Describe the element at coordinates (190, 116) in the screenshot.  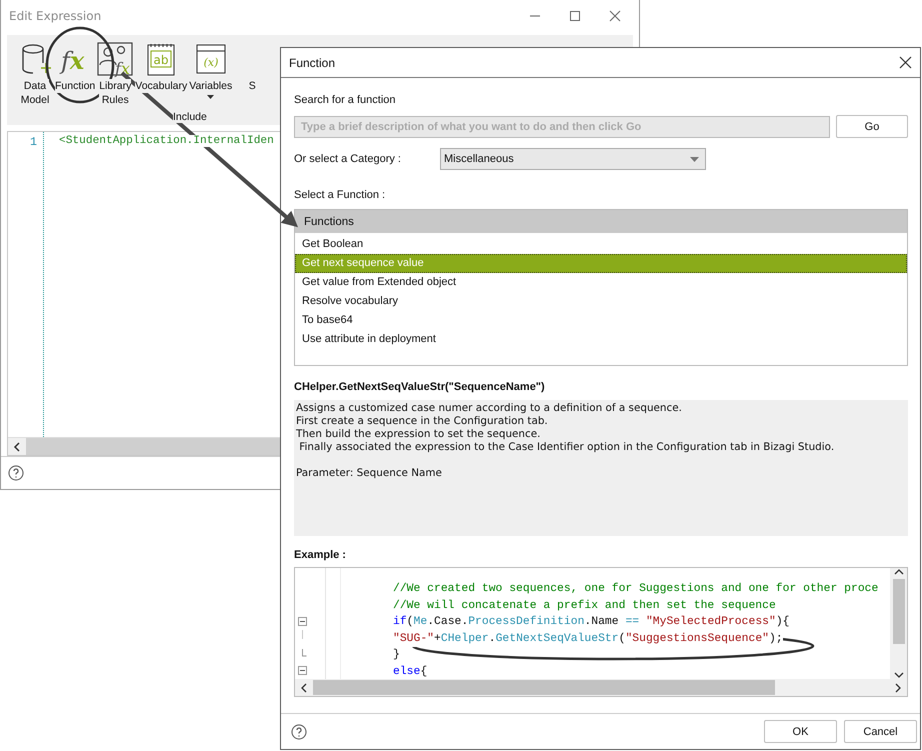
I see `group-label: Include` at that location.